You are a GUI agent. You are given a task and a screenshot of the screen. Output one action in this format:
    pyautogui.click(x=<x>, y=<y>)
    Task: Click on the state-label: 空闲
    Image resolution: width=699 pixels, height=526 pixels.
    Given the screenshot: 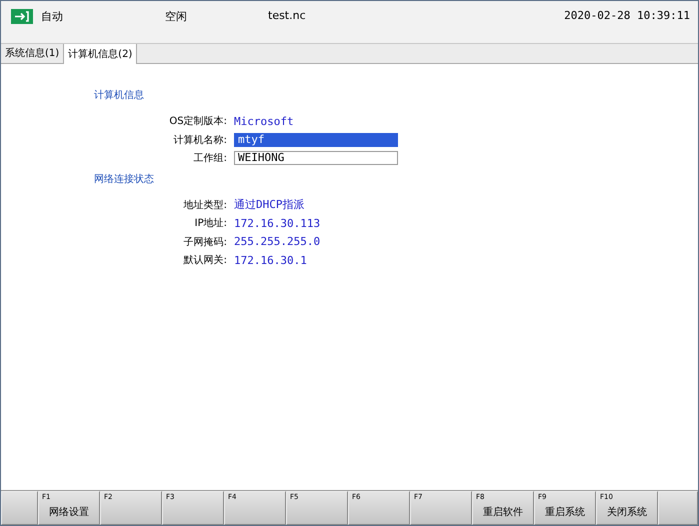 What is the action you would take?
    pyautogui.click(x=176, y=16)
    